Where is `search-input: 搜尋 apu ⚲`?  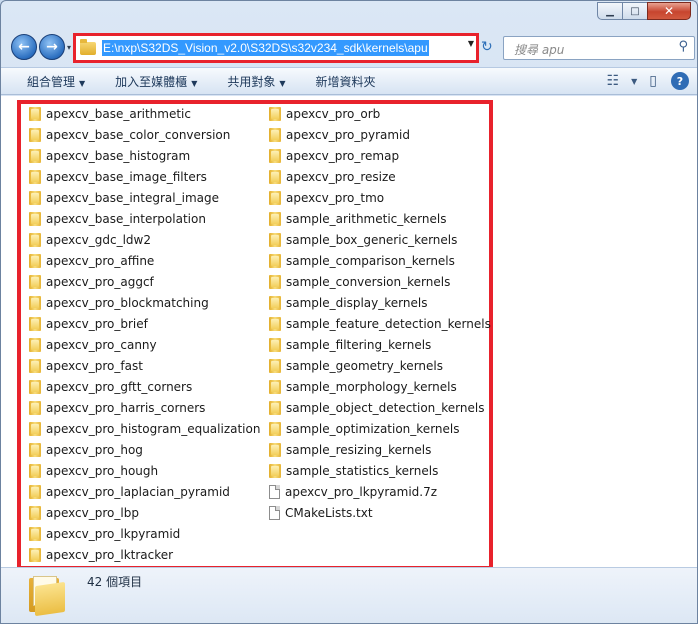 search-input: 搜尋 apu ⚲ is located at coordinates (599, 48).